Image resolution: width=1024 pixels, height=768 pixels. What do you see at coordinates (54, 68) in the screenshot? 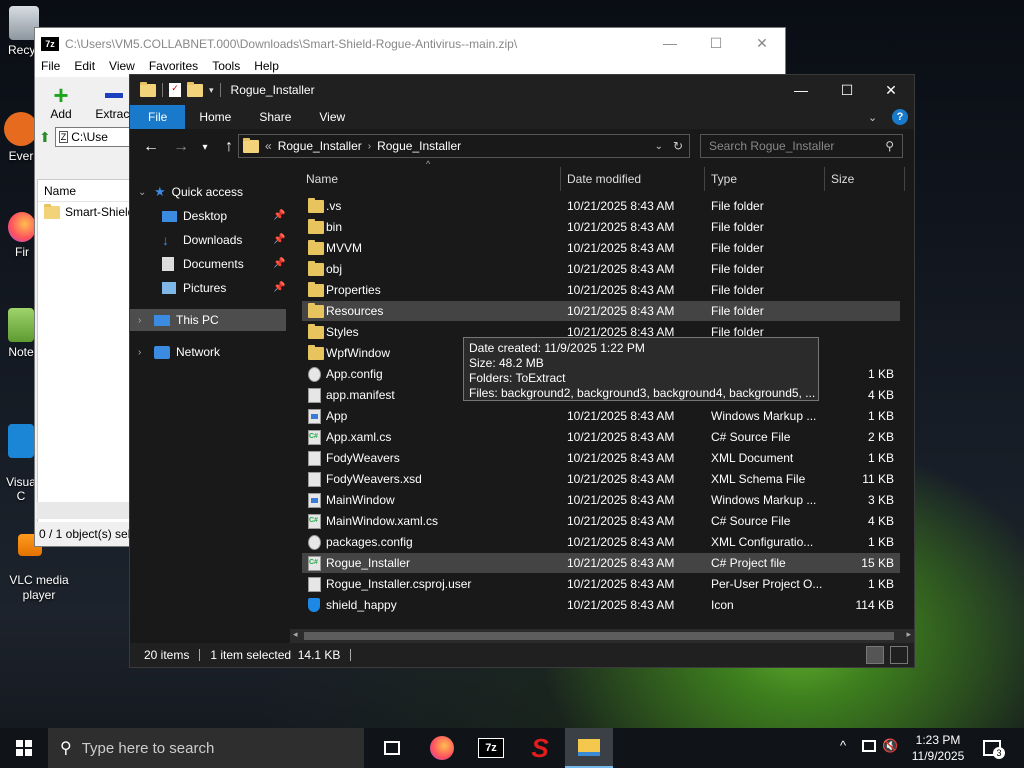
I see `menu-file: File` at bounding box center [54, 68].